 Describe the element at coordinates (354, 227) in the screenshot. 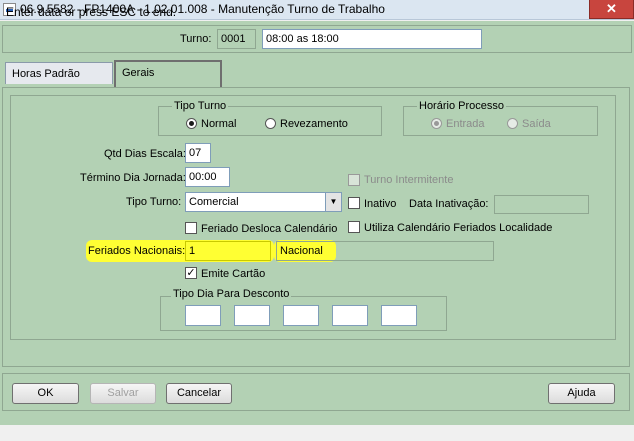

I see `utiliza-calendario-checkbox` at that location.